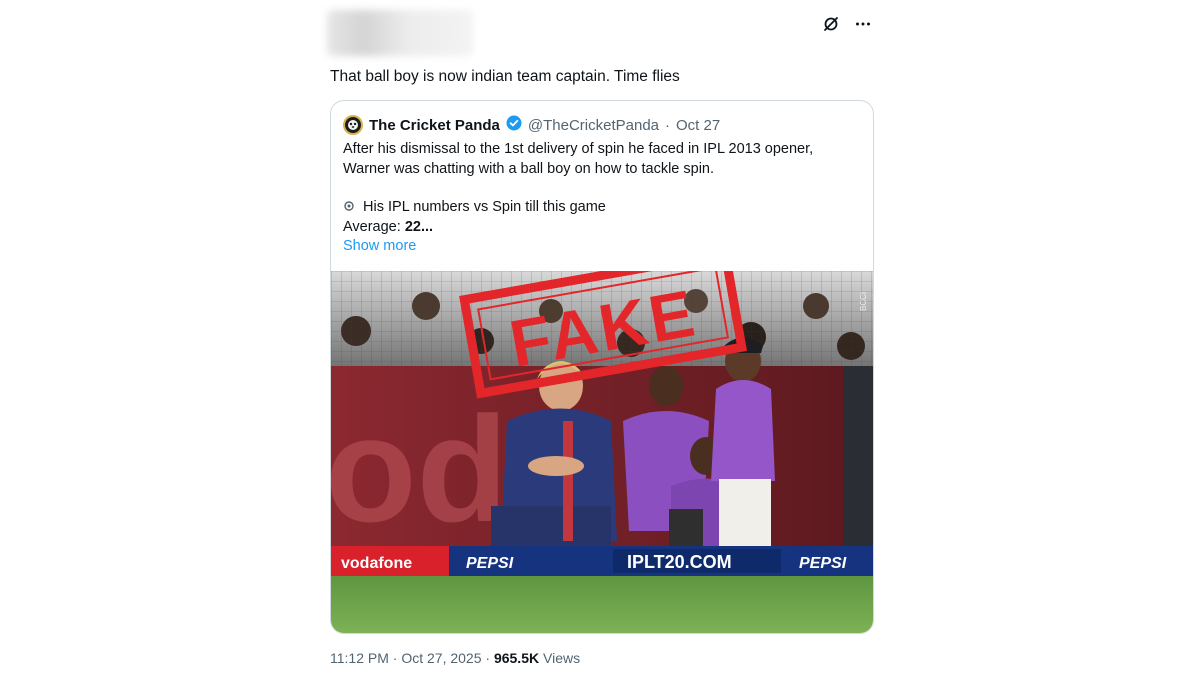 Image resolution: width=1200 pixels, height=675 pixels. Describe the element at coordinates (831, 24) in the screenshot. I see `grok-icon` at that location.